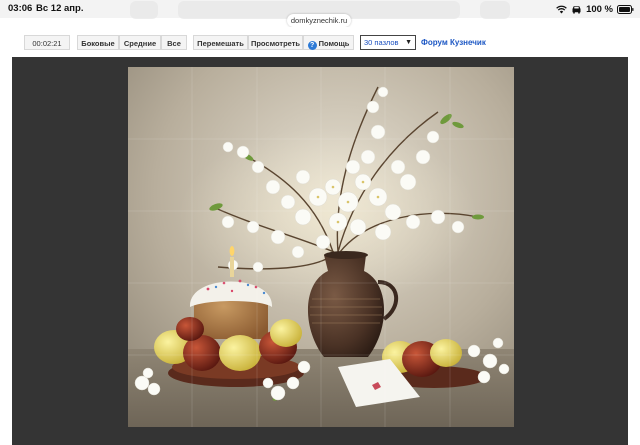 The height and width of the screenshot is (445, 640). What do you see at coordinates (334, 43) in the screenshot?
I see `help-label: Помощь` at bounding box center [334, 43].